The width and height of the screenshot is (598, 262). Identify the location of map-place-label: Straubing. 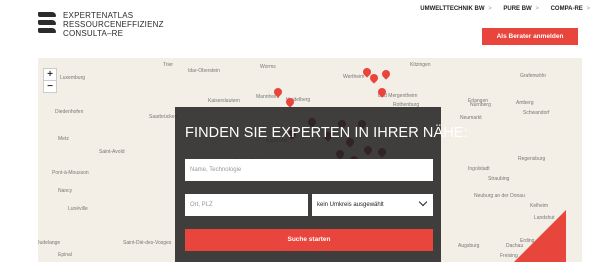
(499, 179).